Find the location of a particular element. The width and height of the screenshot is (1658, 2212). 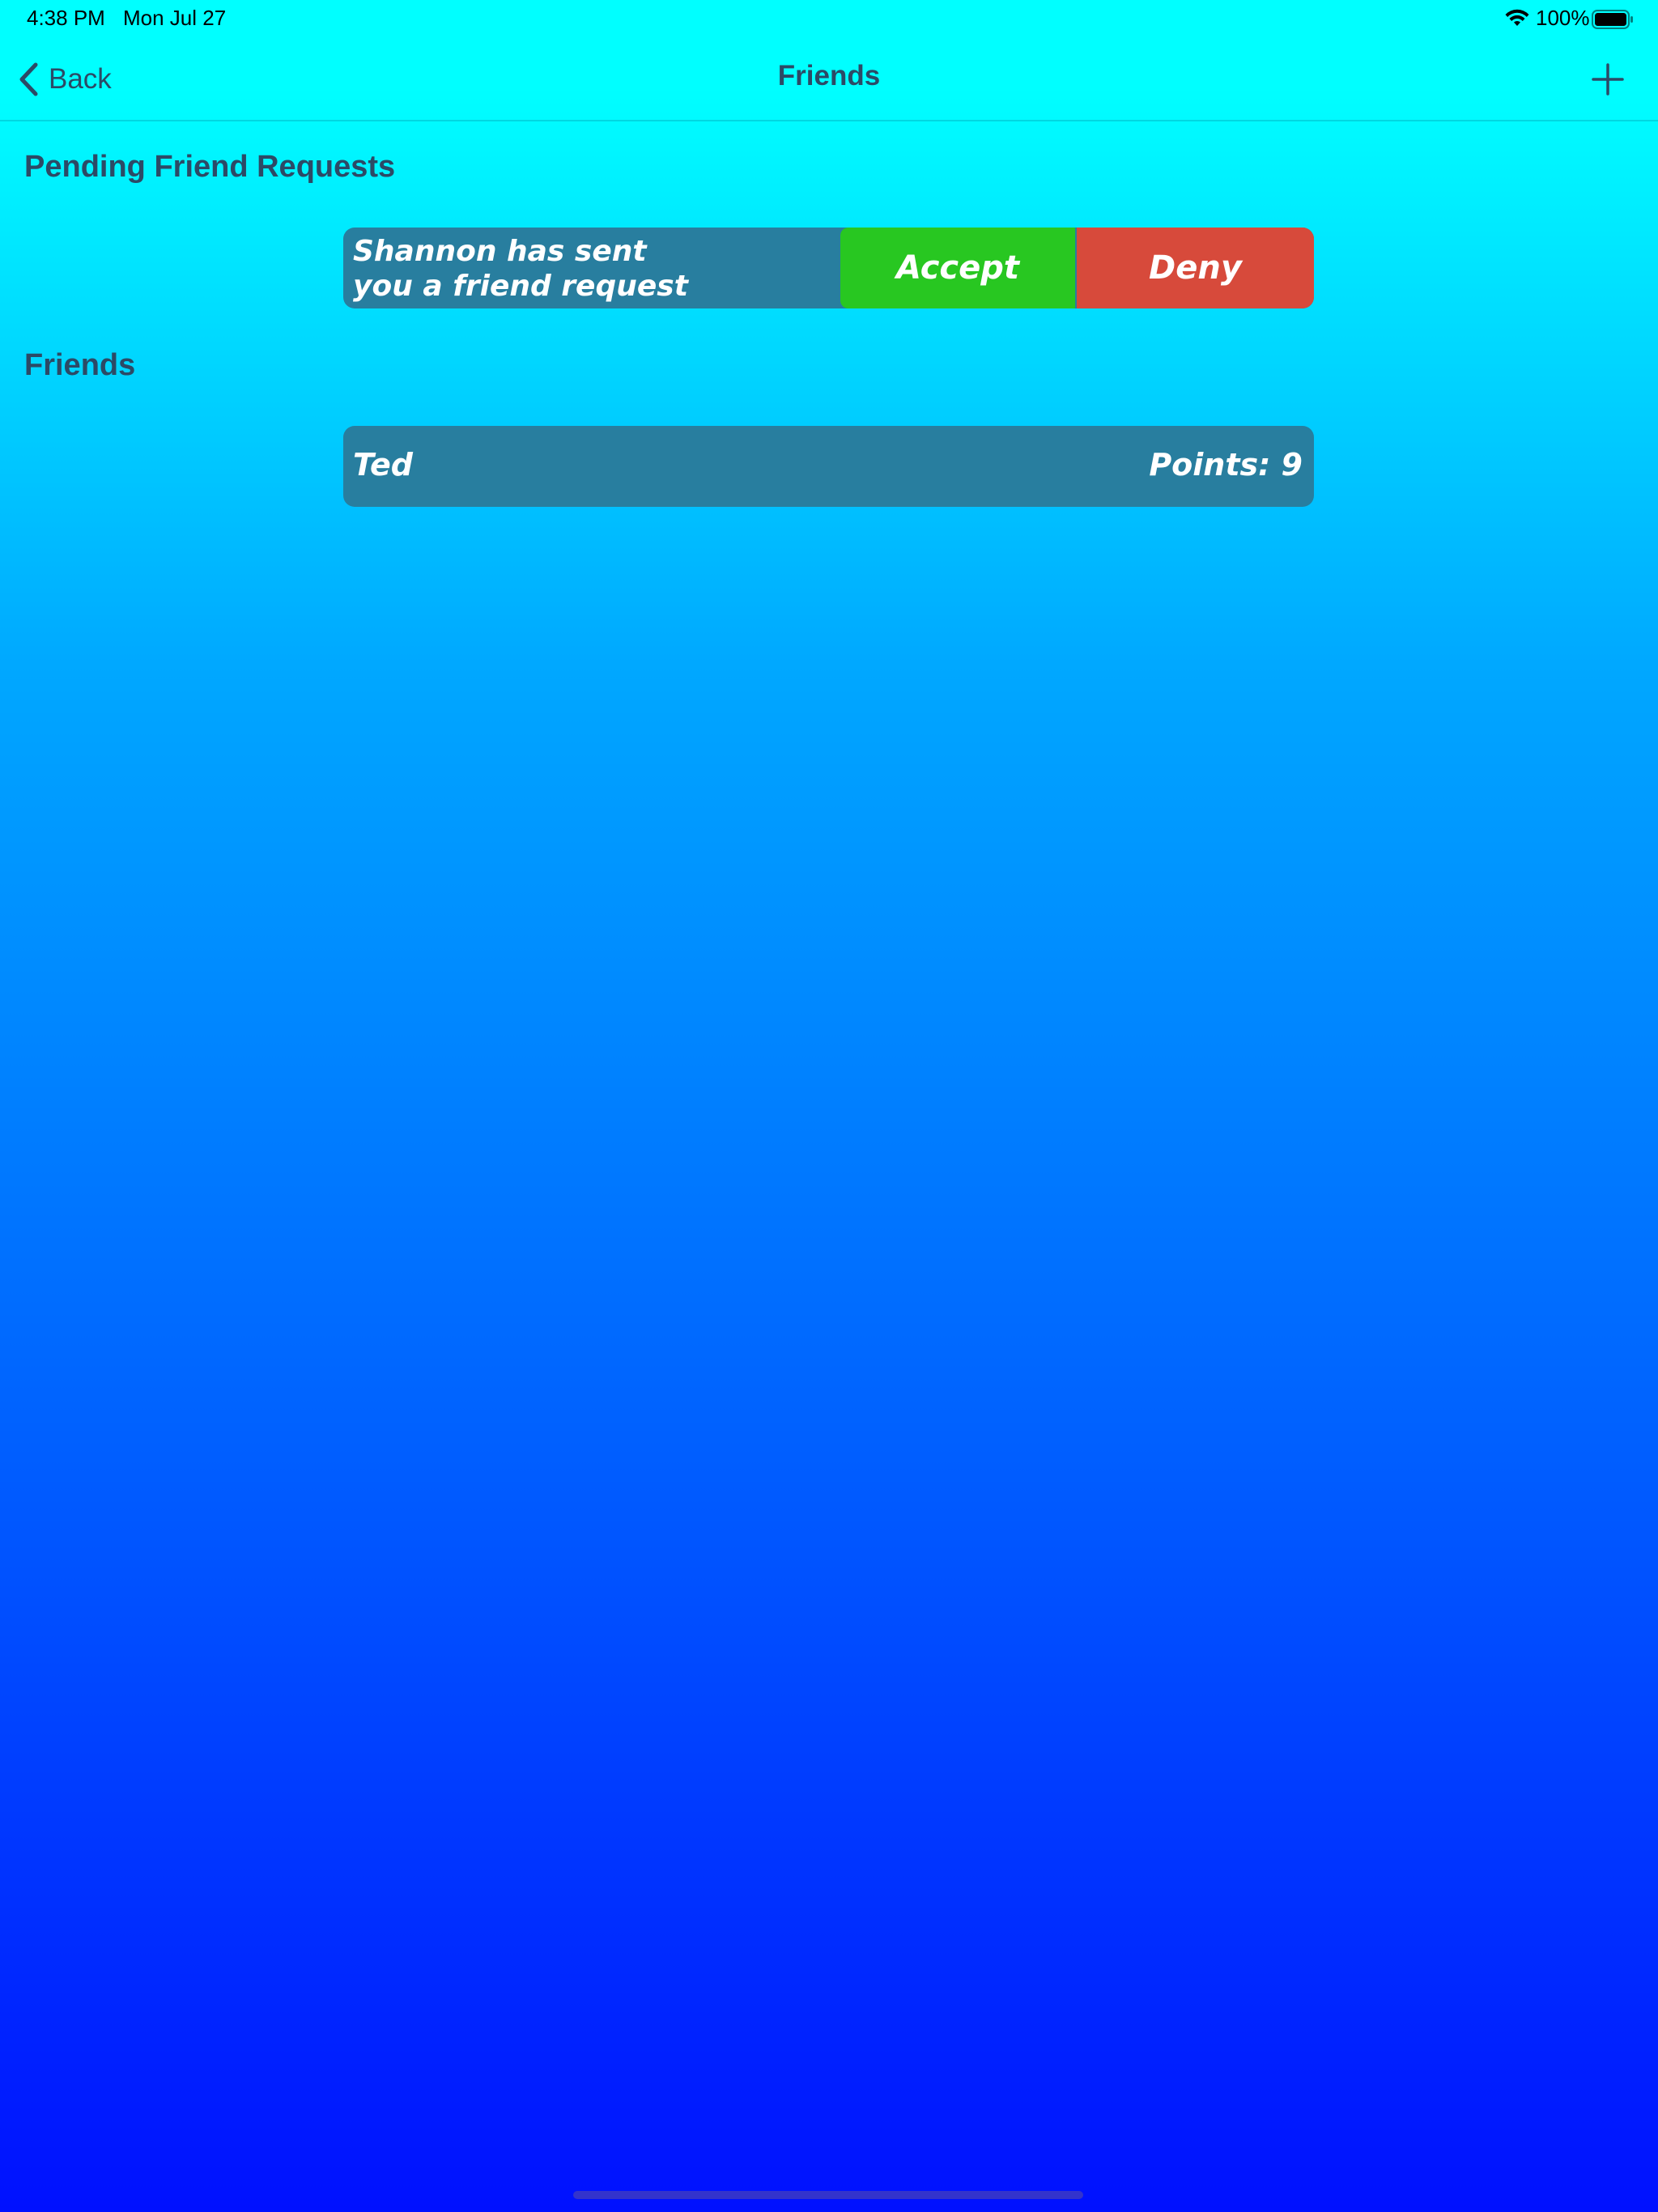

friend-points: Points: 9 is located at coordinates (1226, 465).